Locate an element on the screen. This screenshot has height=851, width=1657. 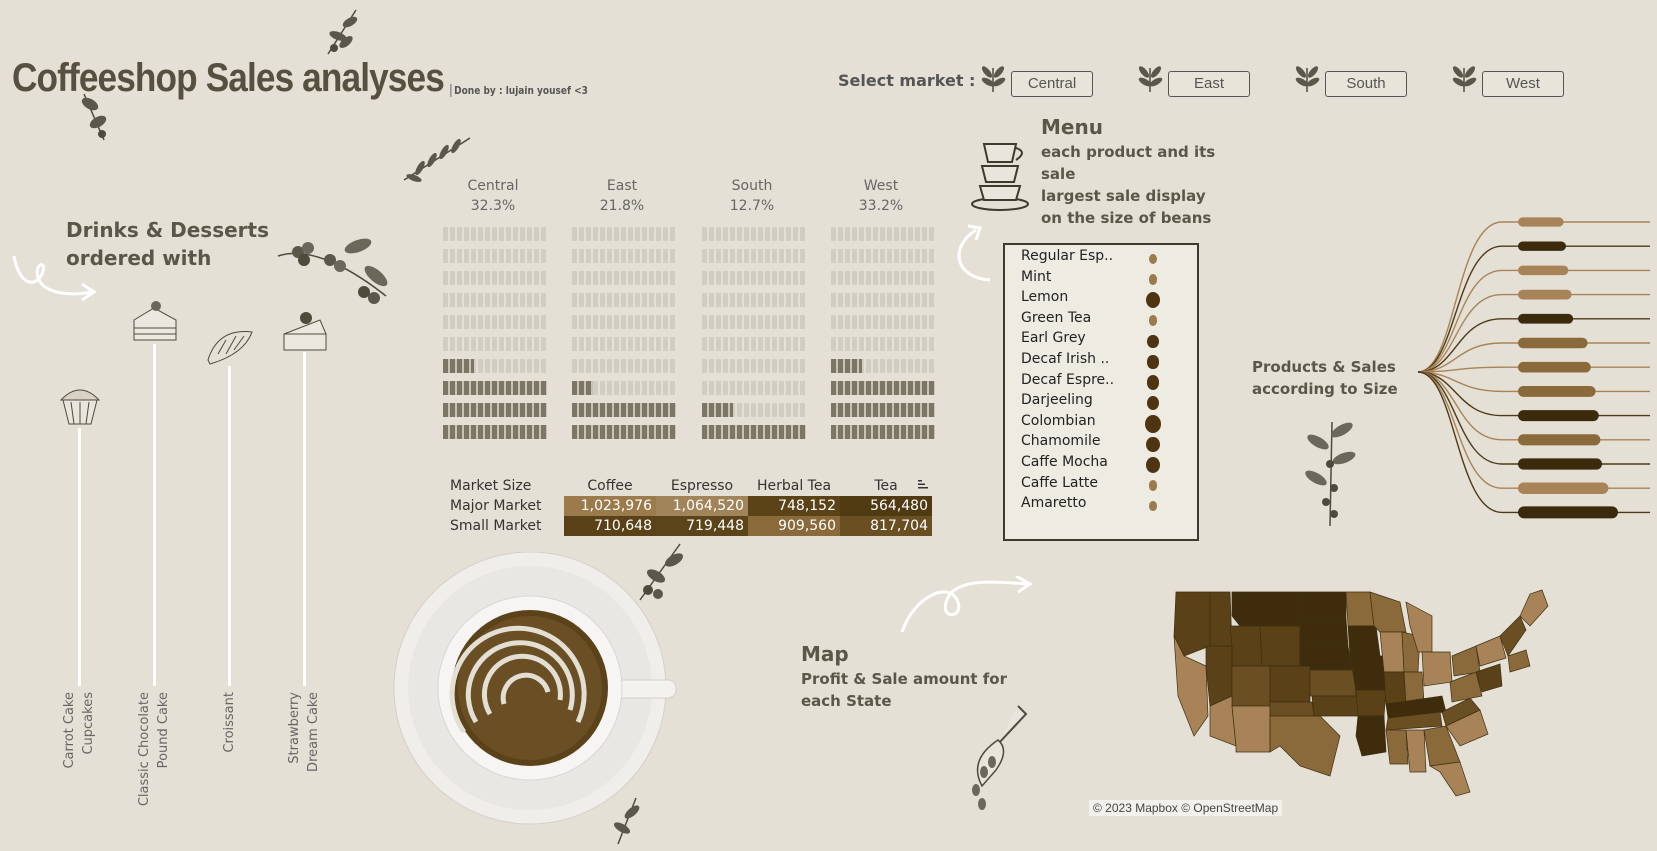
market-share-name: West is located at coordinates (881, 186).